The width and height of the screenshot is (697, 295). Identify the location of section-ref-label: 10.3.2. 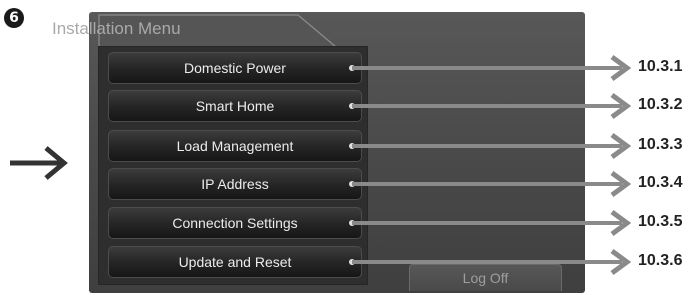
(660, 104).